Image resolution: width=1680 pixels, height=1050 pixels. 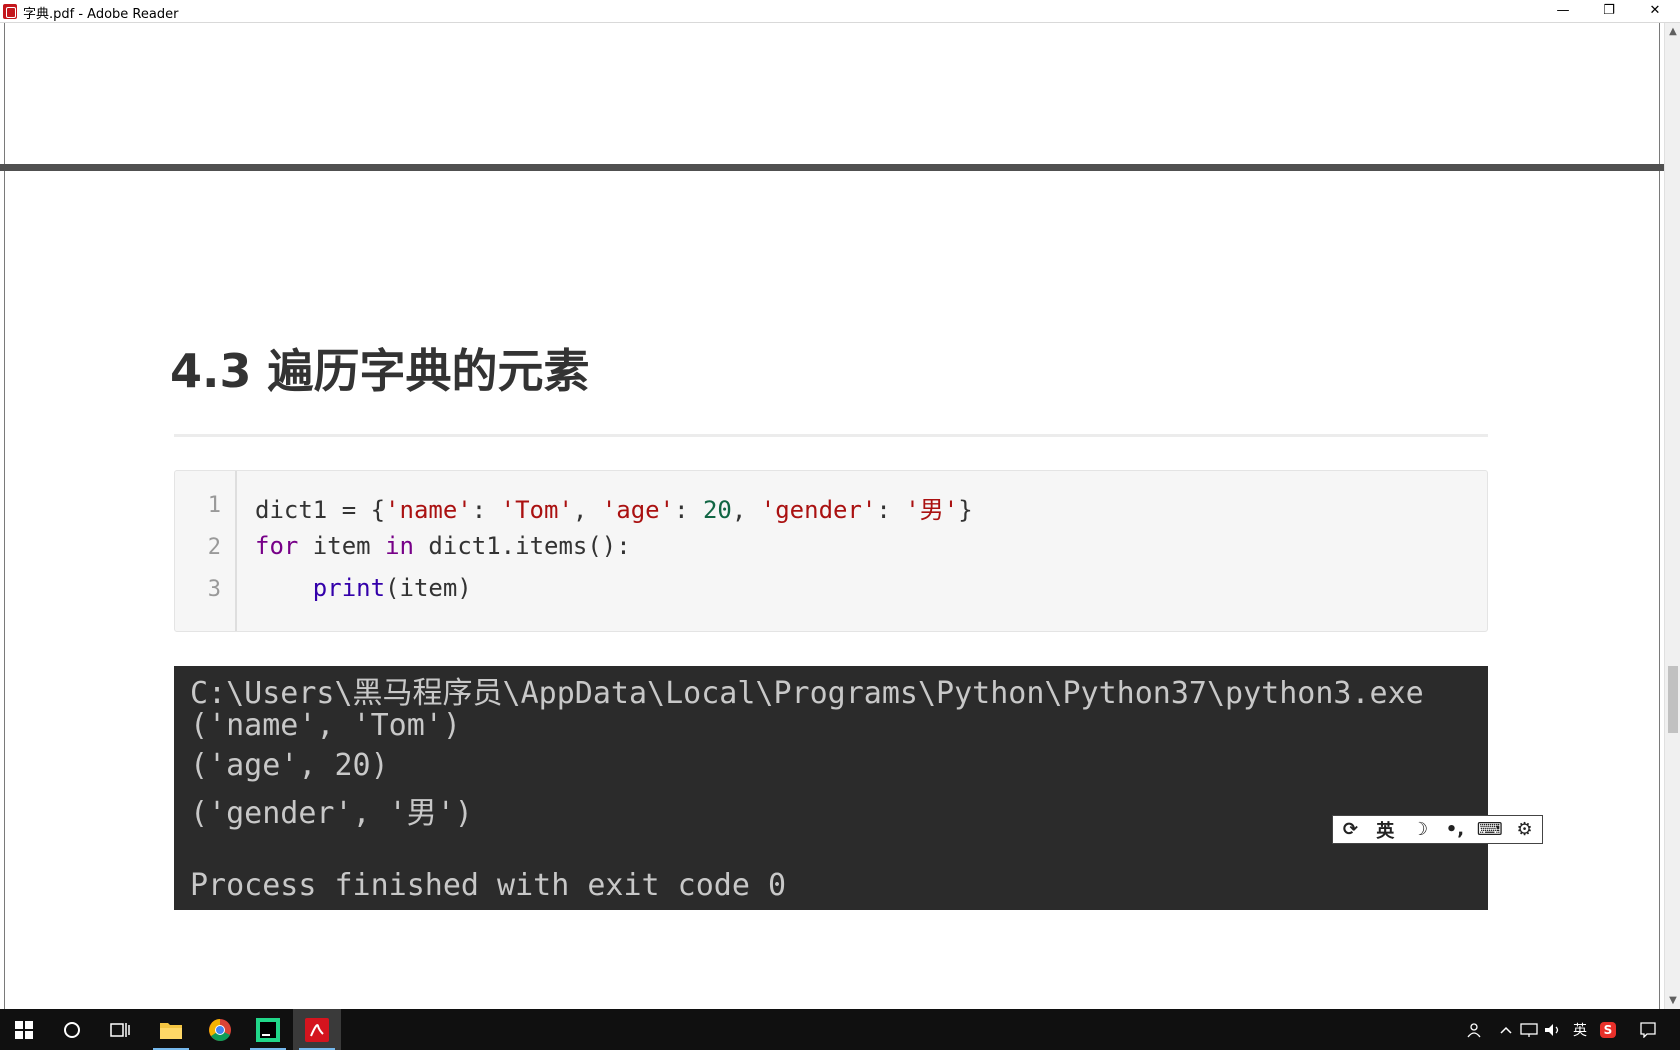 I want to click on notification-center-icon, so click(x=1648, y=1029).